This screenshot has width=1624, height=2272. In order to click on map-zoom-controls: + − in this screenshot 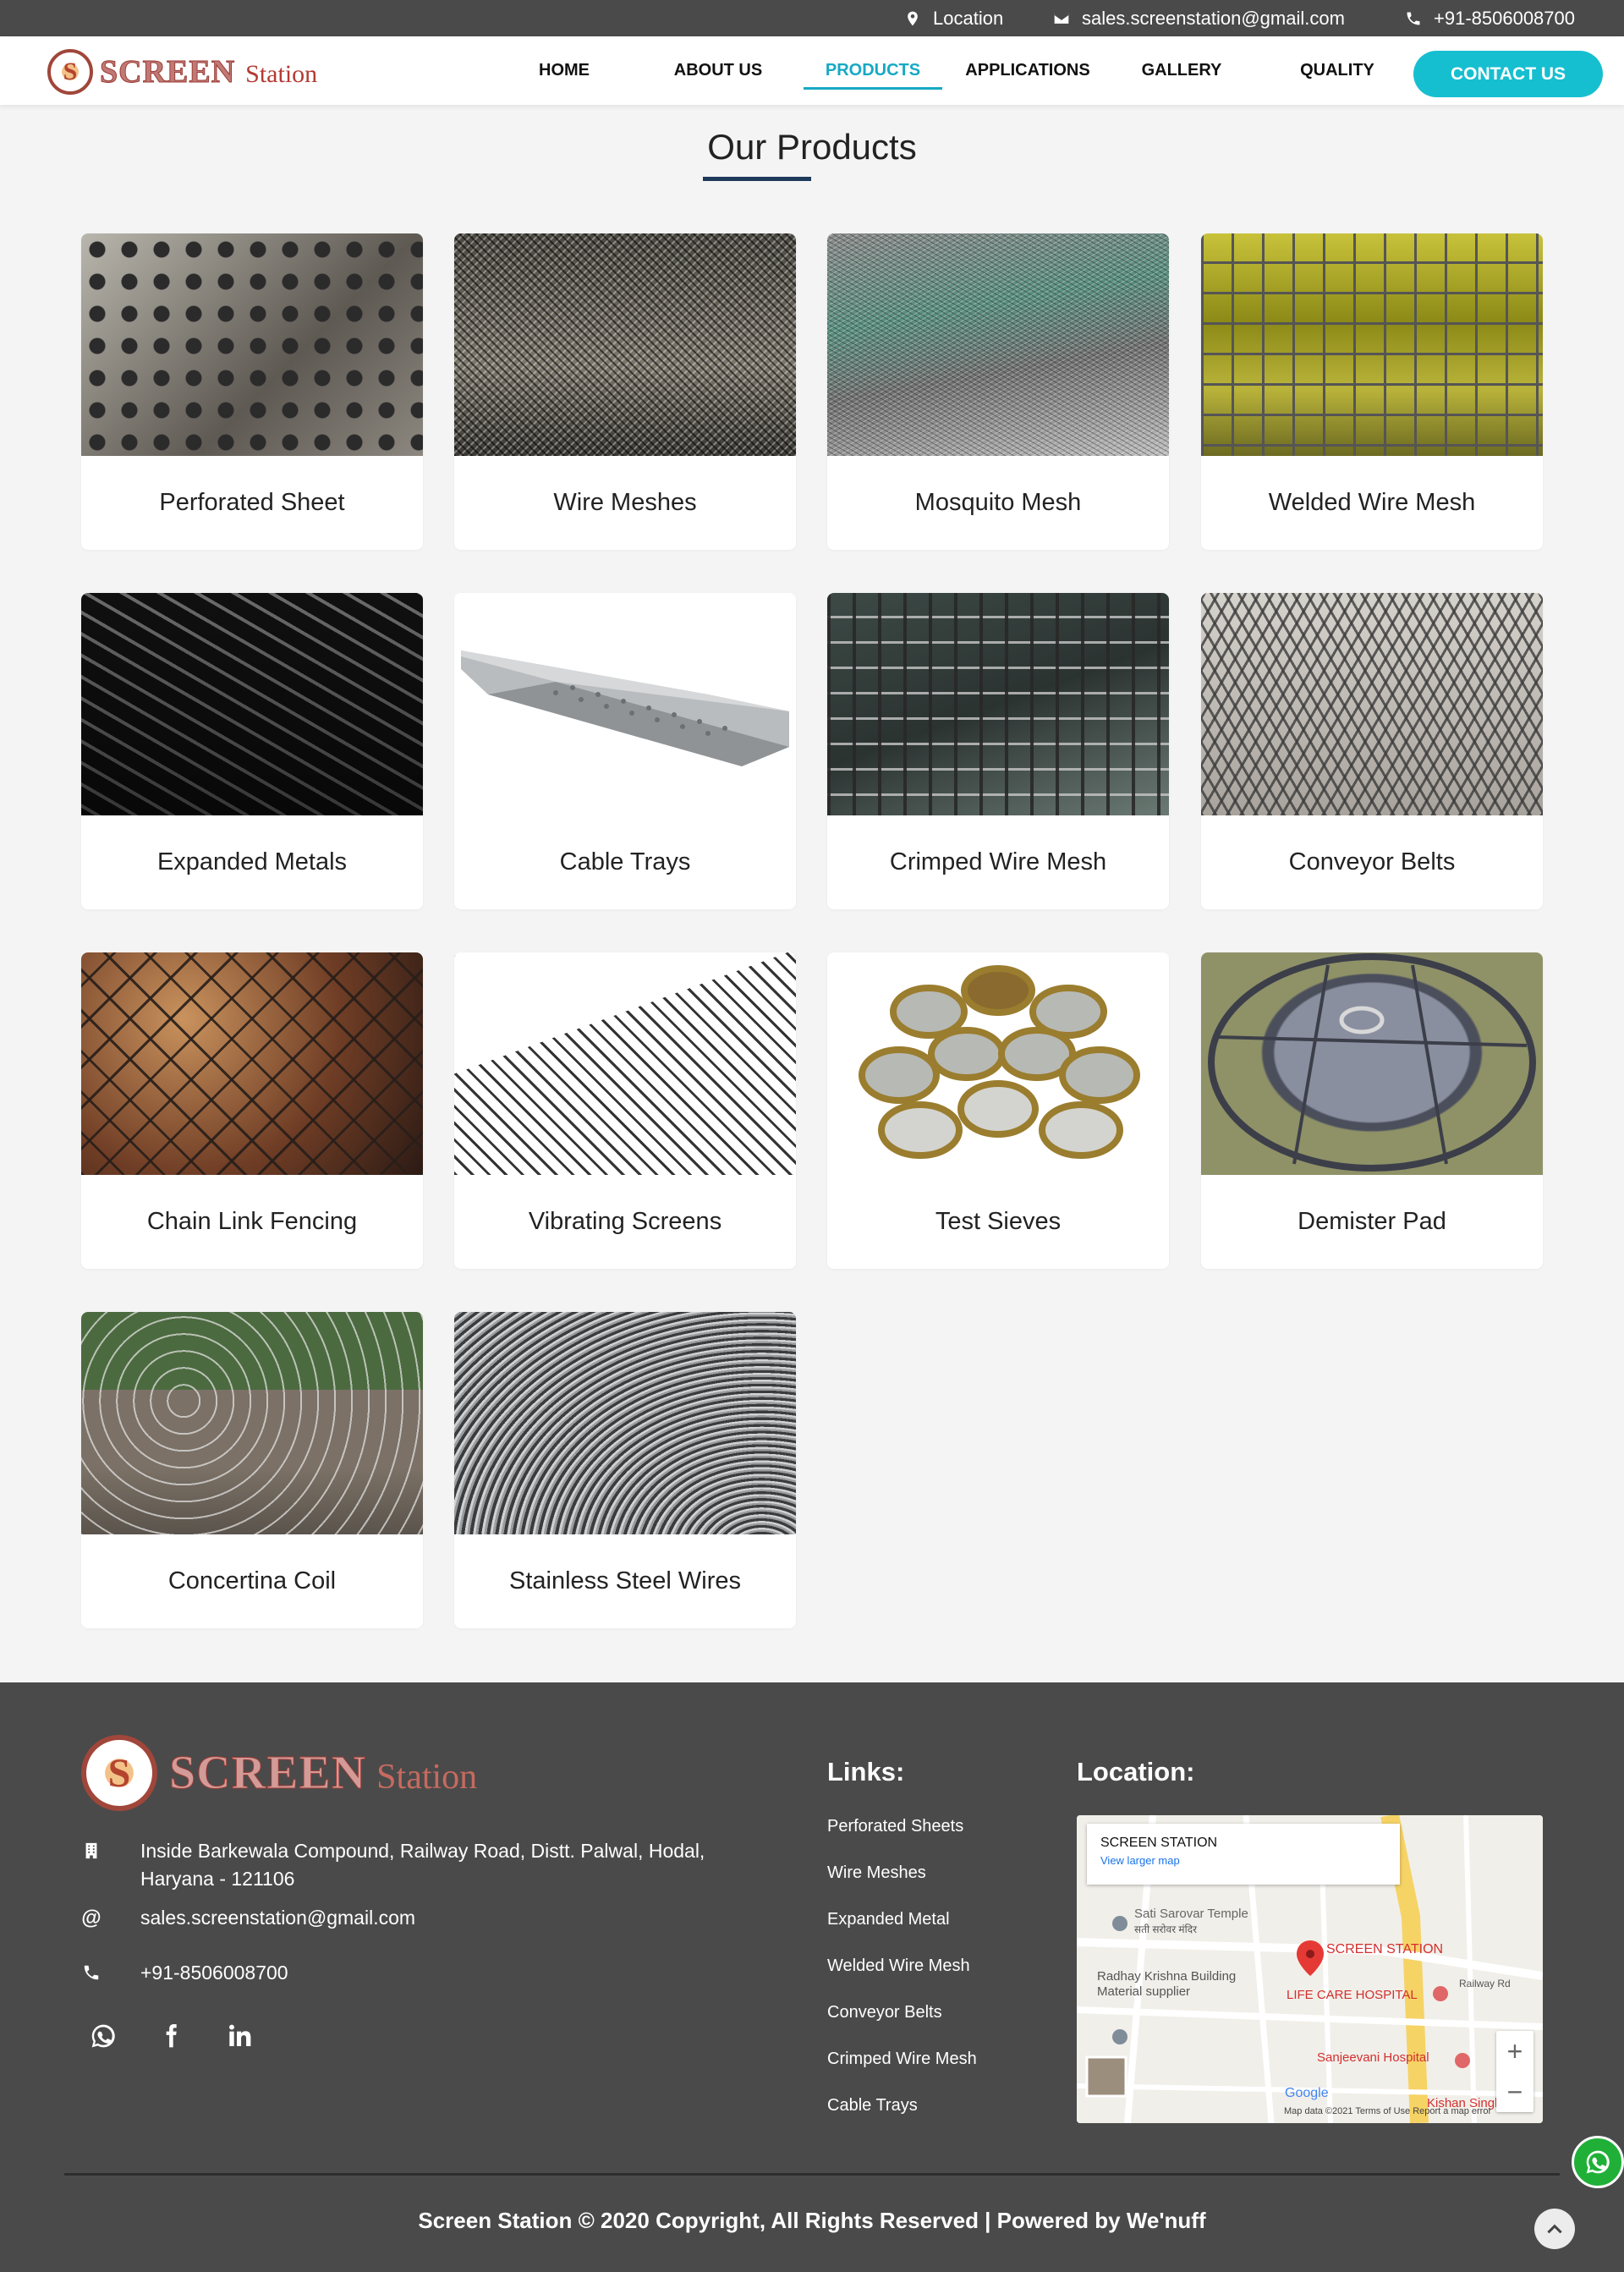, I will do `click(1515, 2071)`.